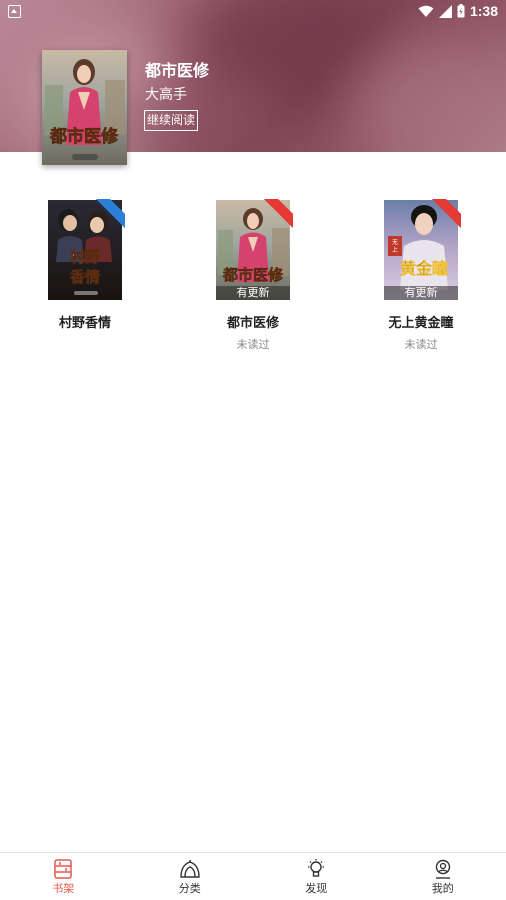 This screenshot has width=506, height=900. What do you see at coordinates (85, 257) in the screenshot?
I see `cover-title-text: 村野` at bounding box center [85, 257].